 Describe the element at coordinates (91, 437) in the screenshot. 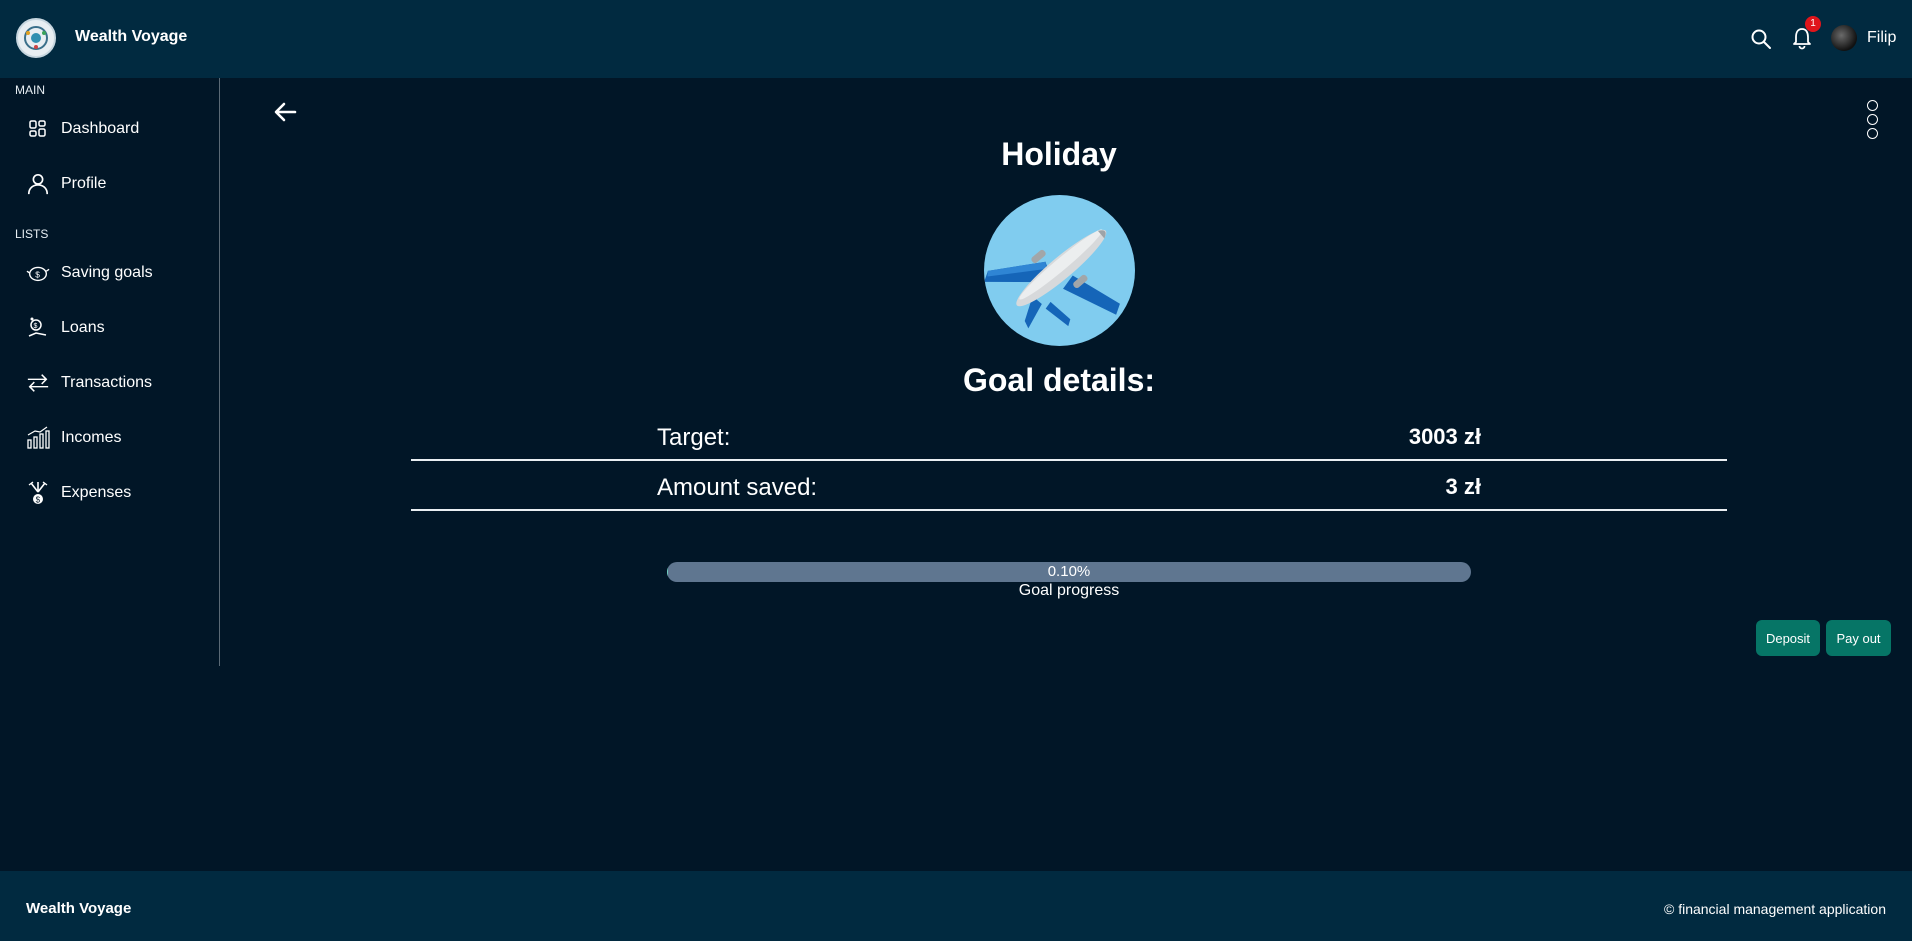

I see `sidebar-item-label: Incomes` at that location.